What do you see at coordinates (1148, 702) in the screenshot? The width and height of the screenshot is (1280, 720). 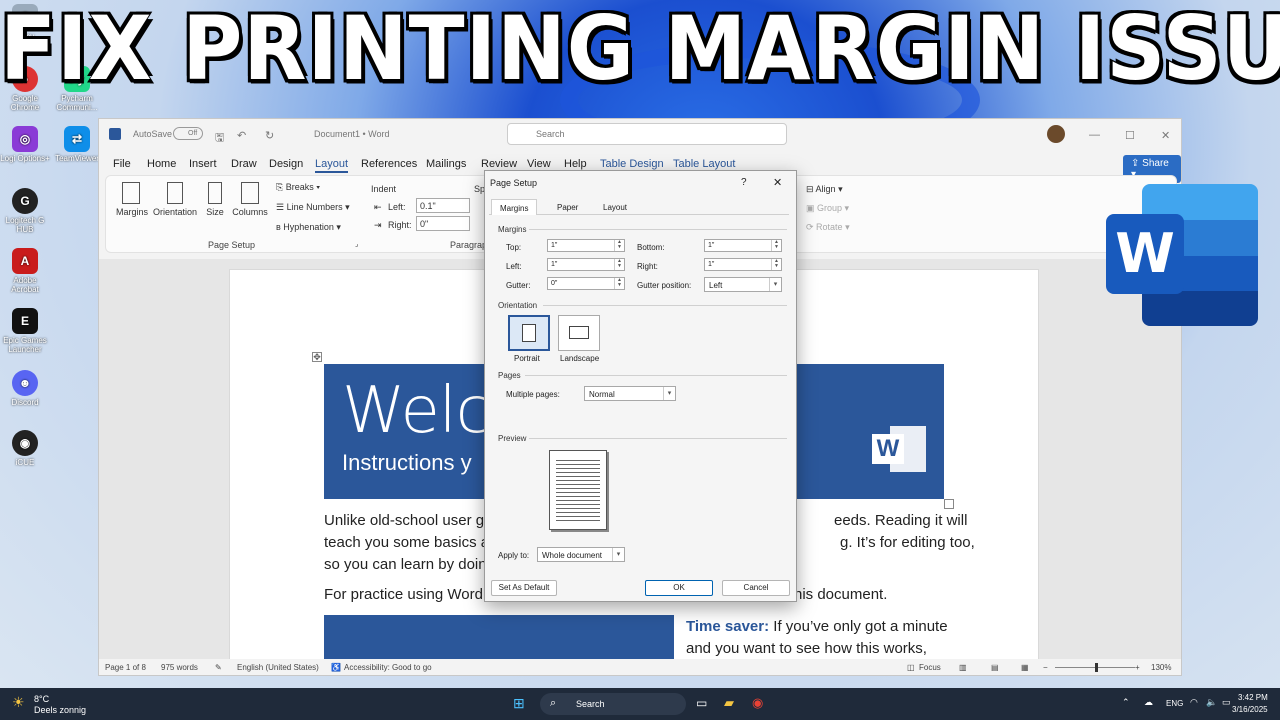 I see `onedrive-icon: ☁` at bounding box center [1148, 702].